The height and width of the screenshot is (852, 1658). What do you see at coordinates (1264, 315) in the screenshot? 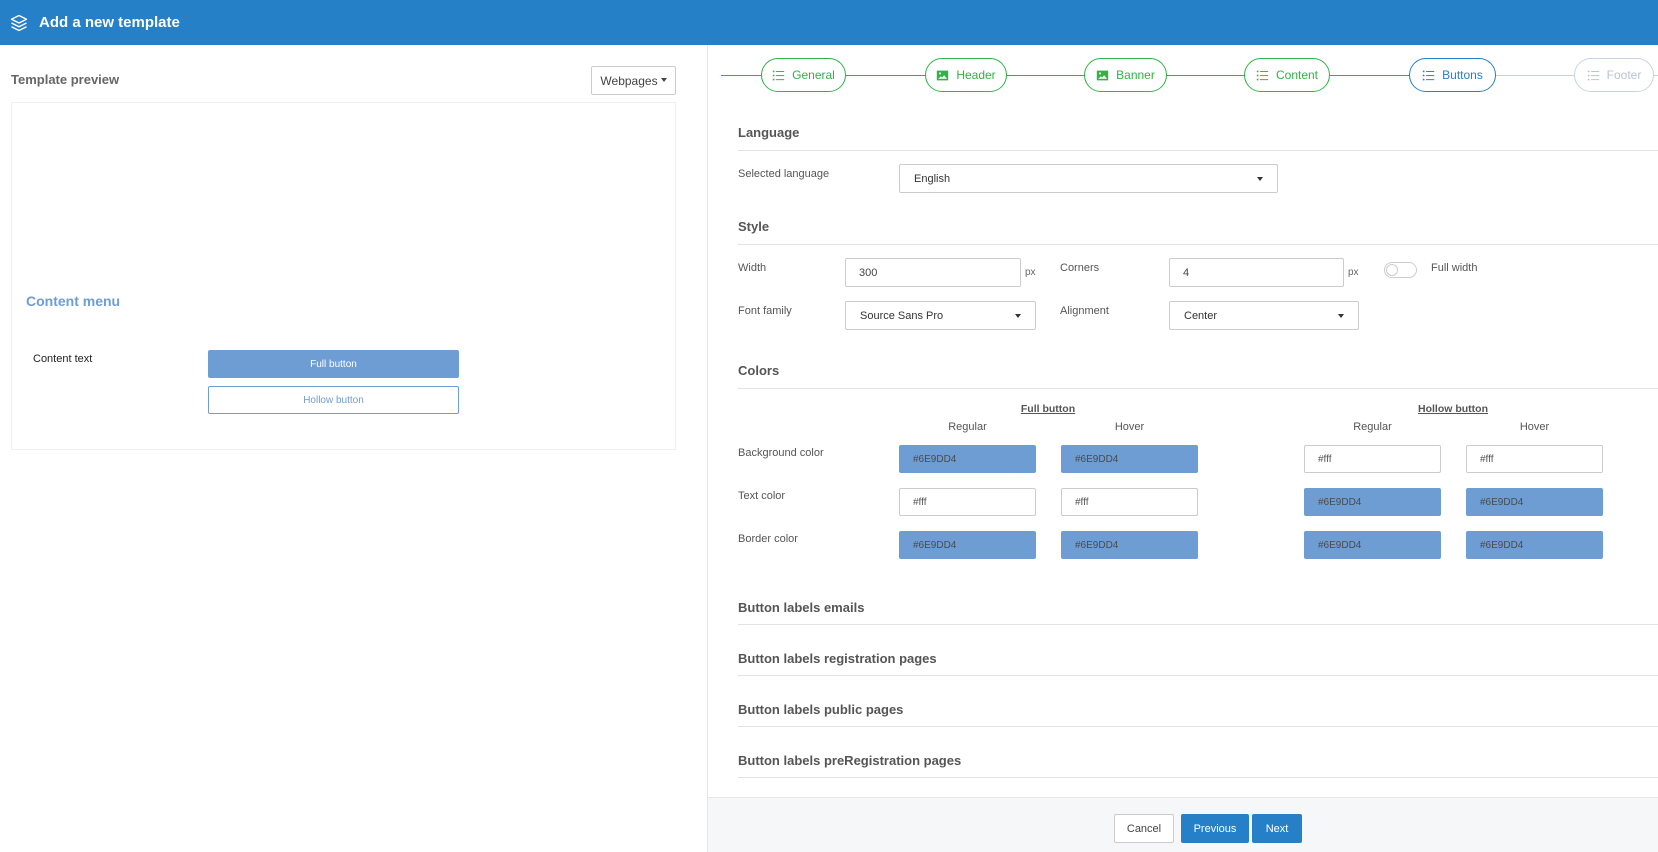
I see `alignment-select: Center` at bounding box center [1264, 315].